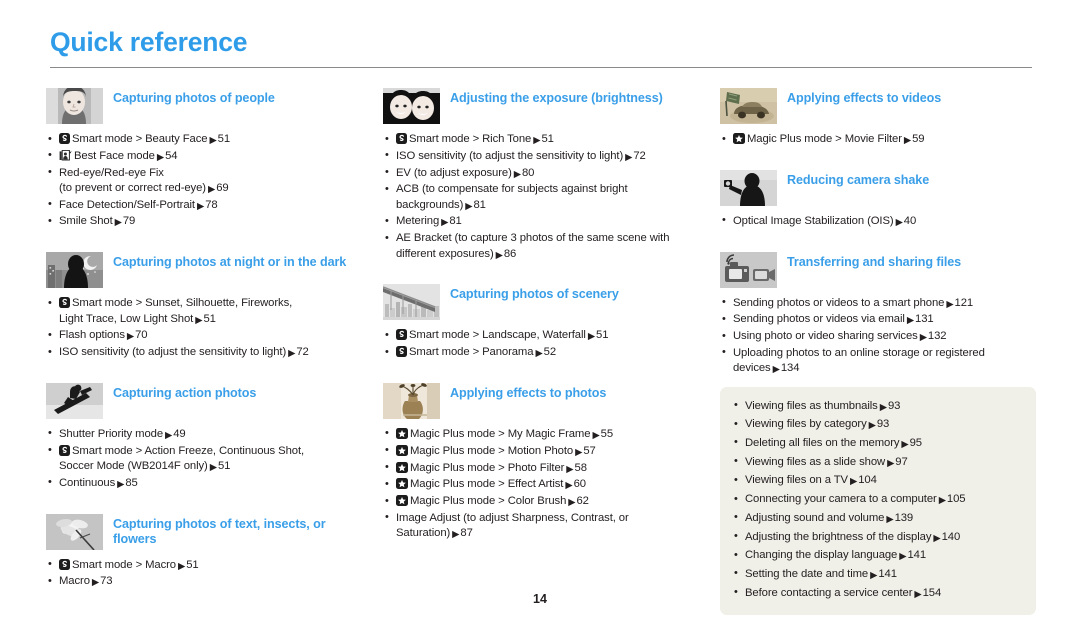  What do you see at coordinates (876, 444) in the screenshot?
I see `list-item: Deleting all files on the memory▶95` at bounding box center [876, 444].